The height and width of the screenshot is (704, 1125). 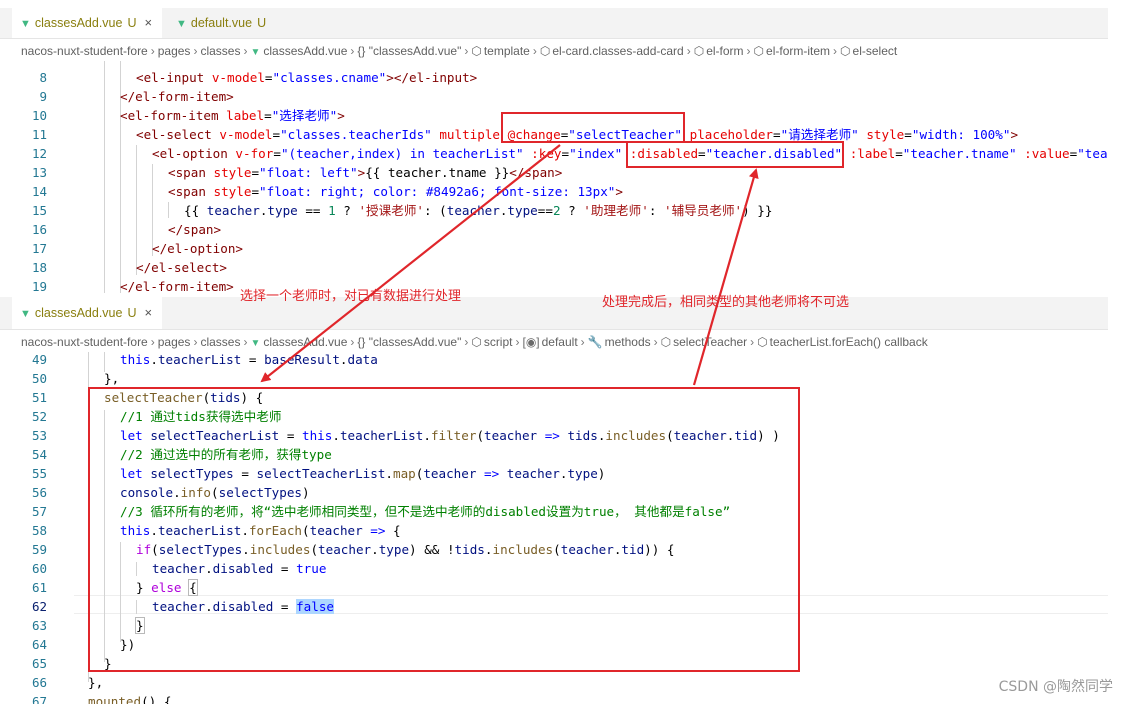 I want to click on line-number: 56, so click(x=39, y=492).